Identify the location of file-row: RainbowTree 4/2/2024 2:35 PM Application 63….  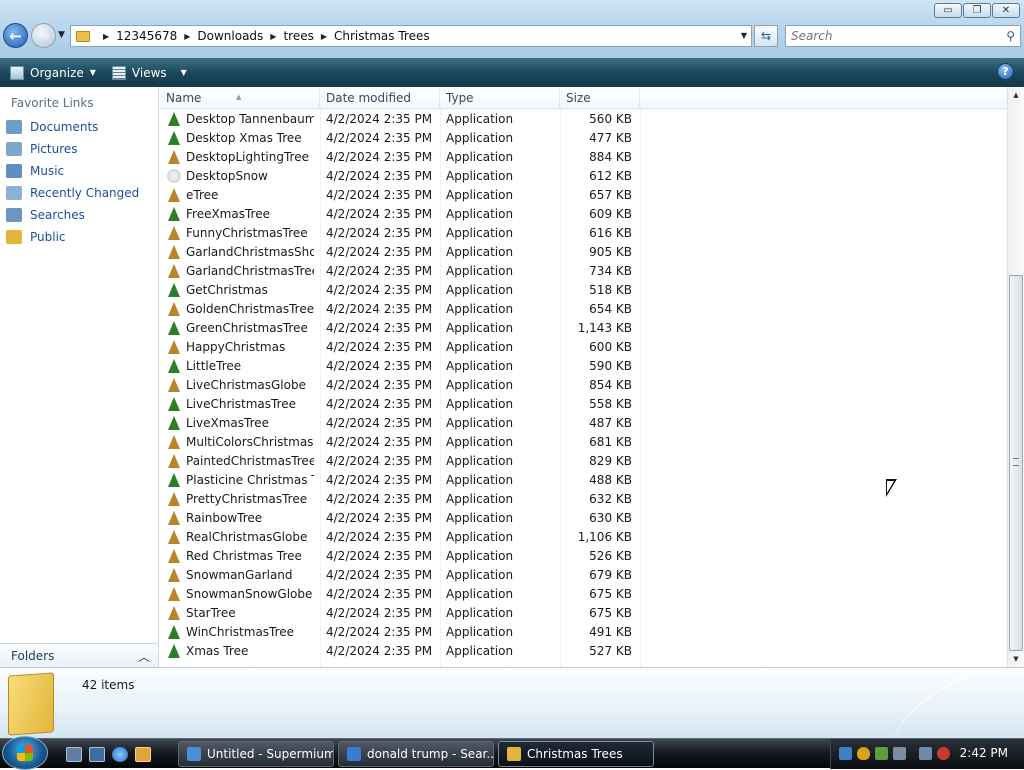
(400, 518).